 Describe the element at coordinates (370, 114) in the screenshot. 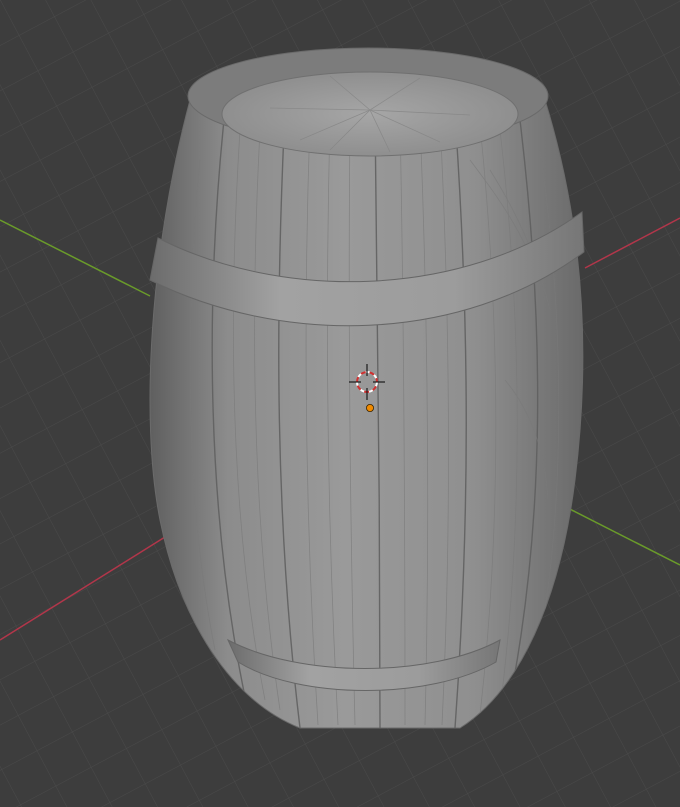

I see `barrel-lid` at that location.